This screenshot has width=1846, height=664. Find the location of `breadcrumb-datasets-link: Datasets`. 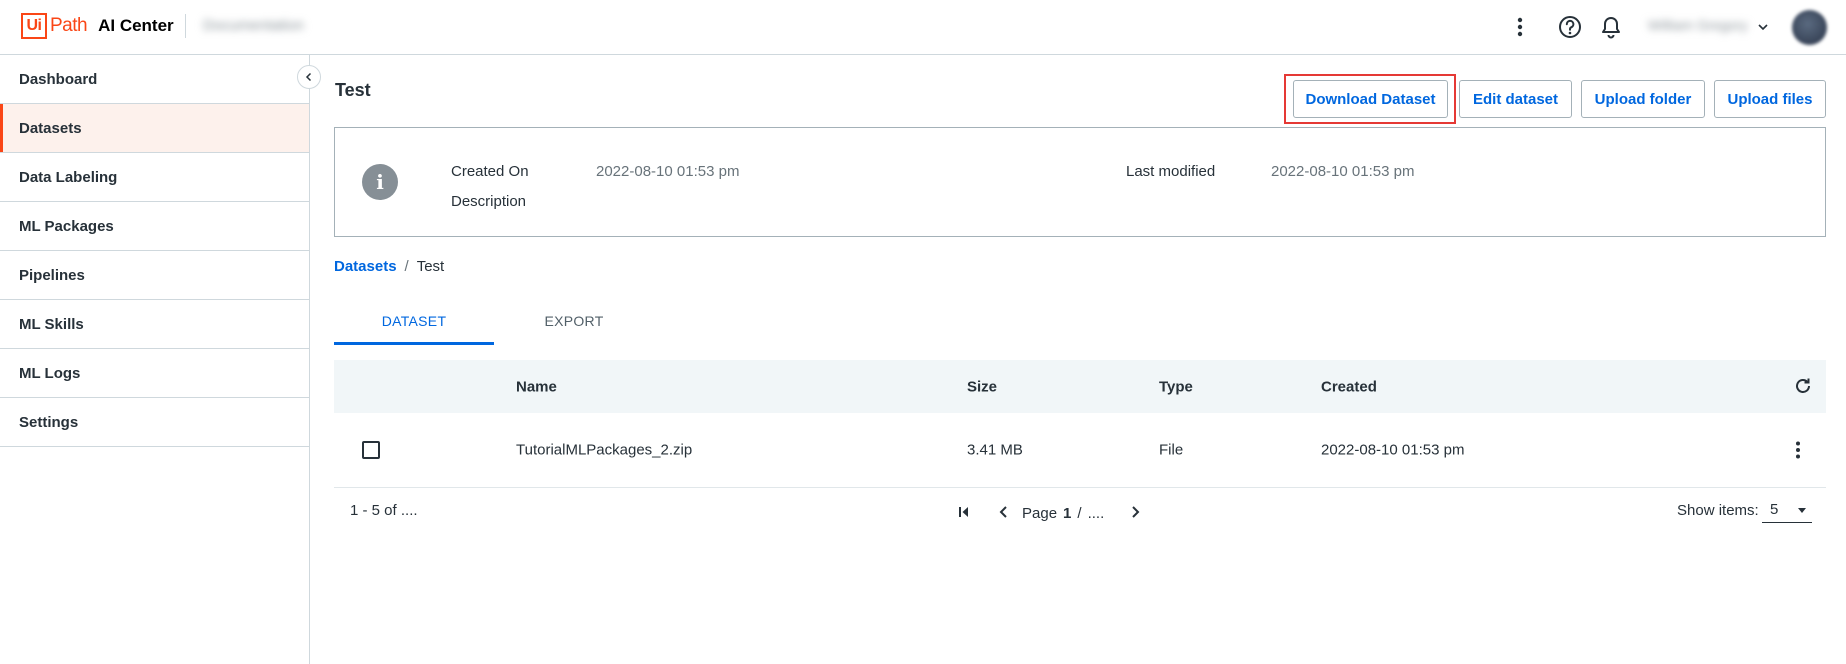

breadcrumb-datasets-link: Datasets is located at coordinates (365, 266).